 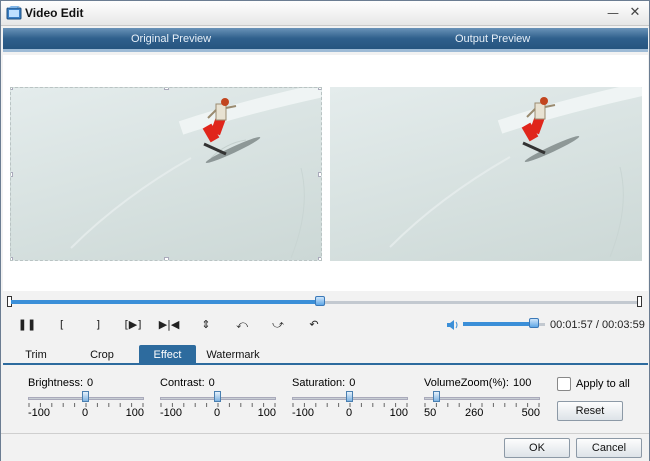 I want to click on ok-button: OK, so click(x=537, y=448).